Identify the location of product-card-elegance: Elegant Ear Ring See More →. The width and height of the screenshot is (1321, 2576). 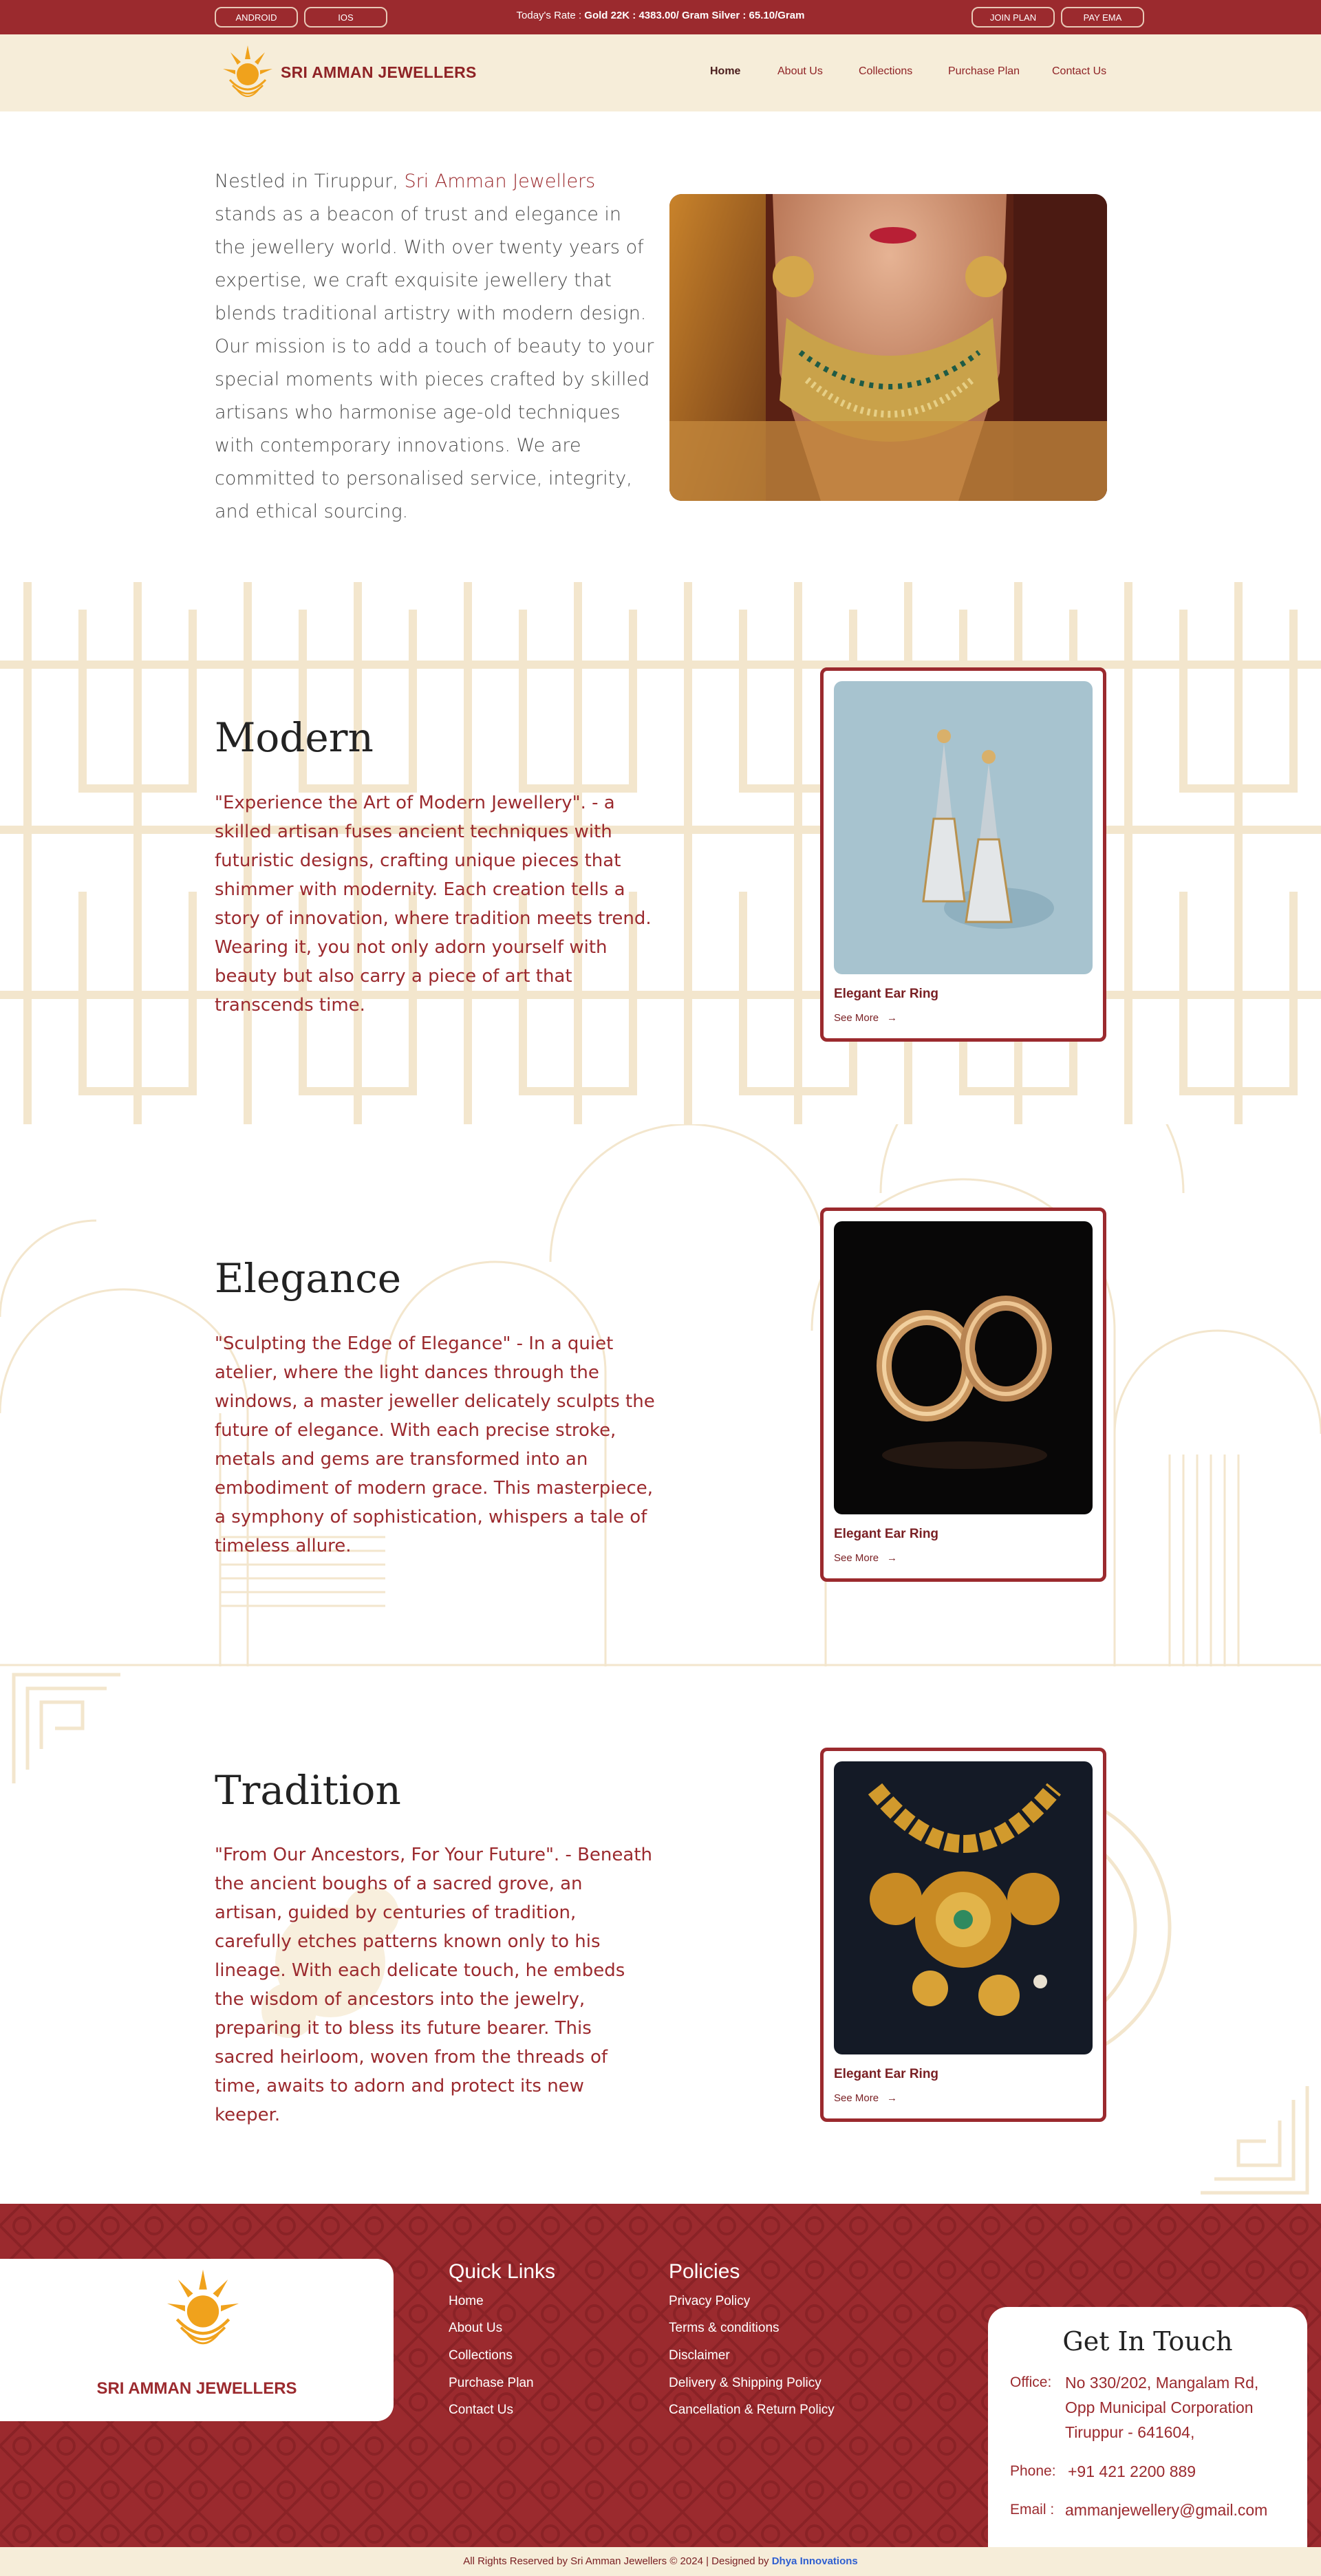
(963, 1395).